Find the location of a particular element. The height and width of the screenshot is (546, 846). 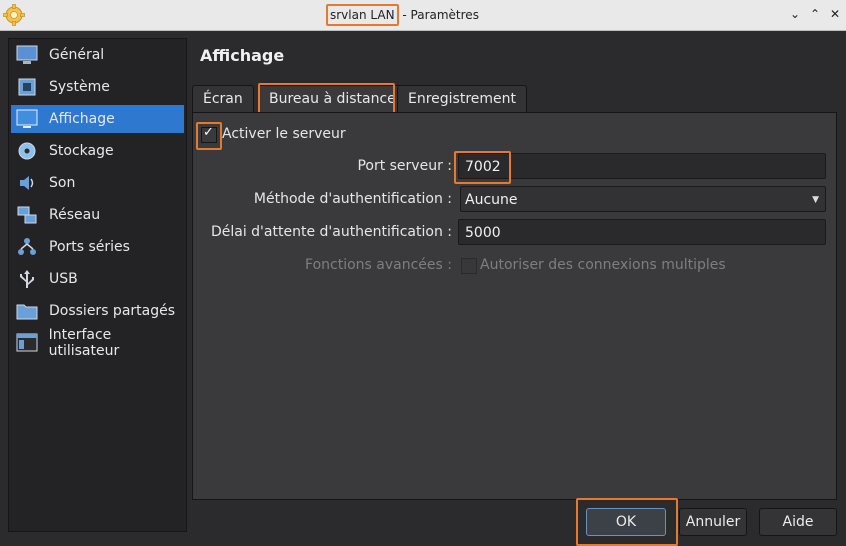

multi-connections-checkbox is located at coordinates (469, 266).